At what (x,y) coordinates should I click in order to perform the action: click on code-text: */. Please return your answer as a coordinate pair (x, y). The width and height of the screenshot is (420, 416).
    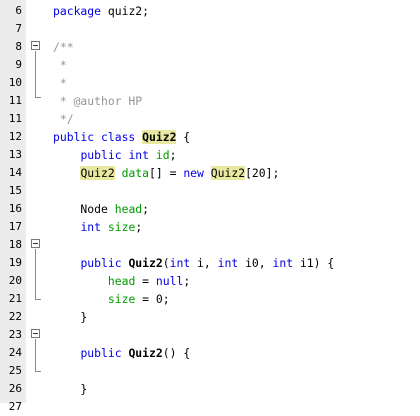
    Looking at the image, I should click on (63, 119).